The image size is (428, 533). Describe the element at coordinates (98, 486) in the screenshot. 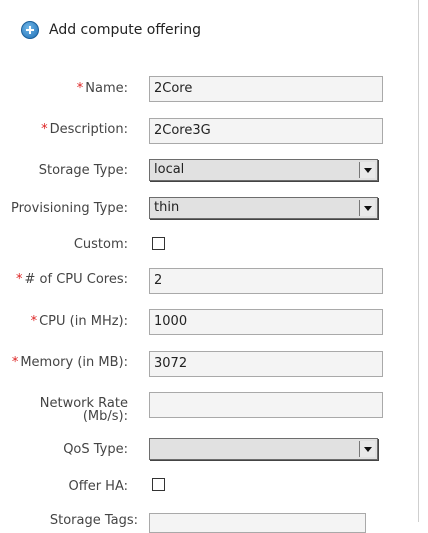

I see `offer-ha-label: Offer HA:` at that location.